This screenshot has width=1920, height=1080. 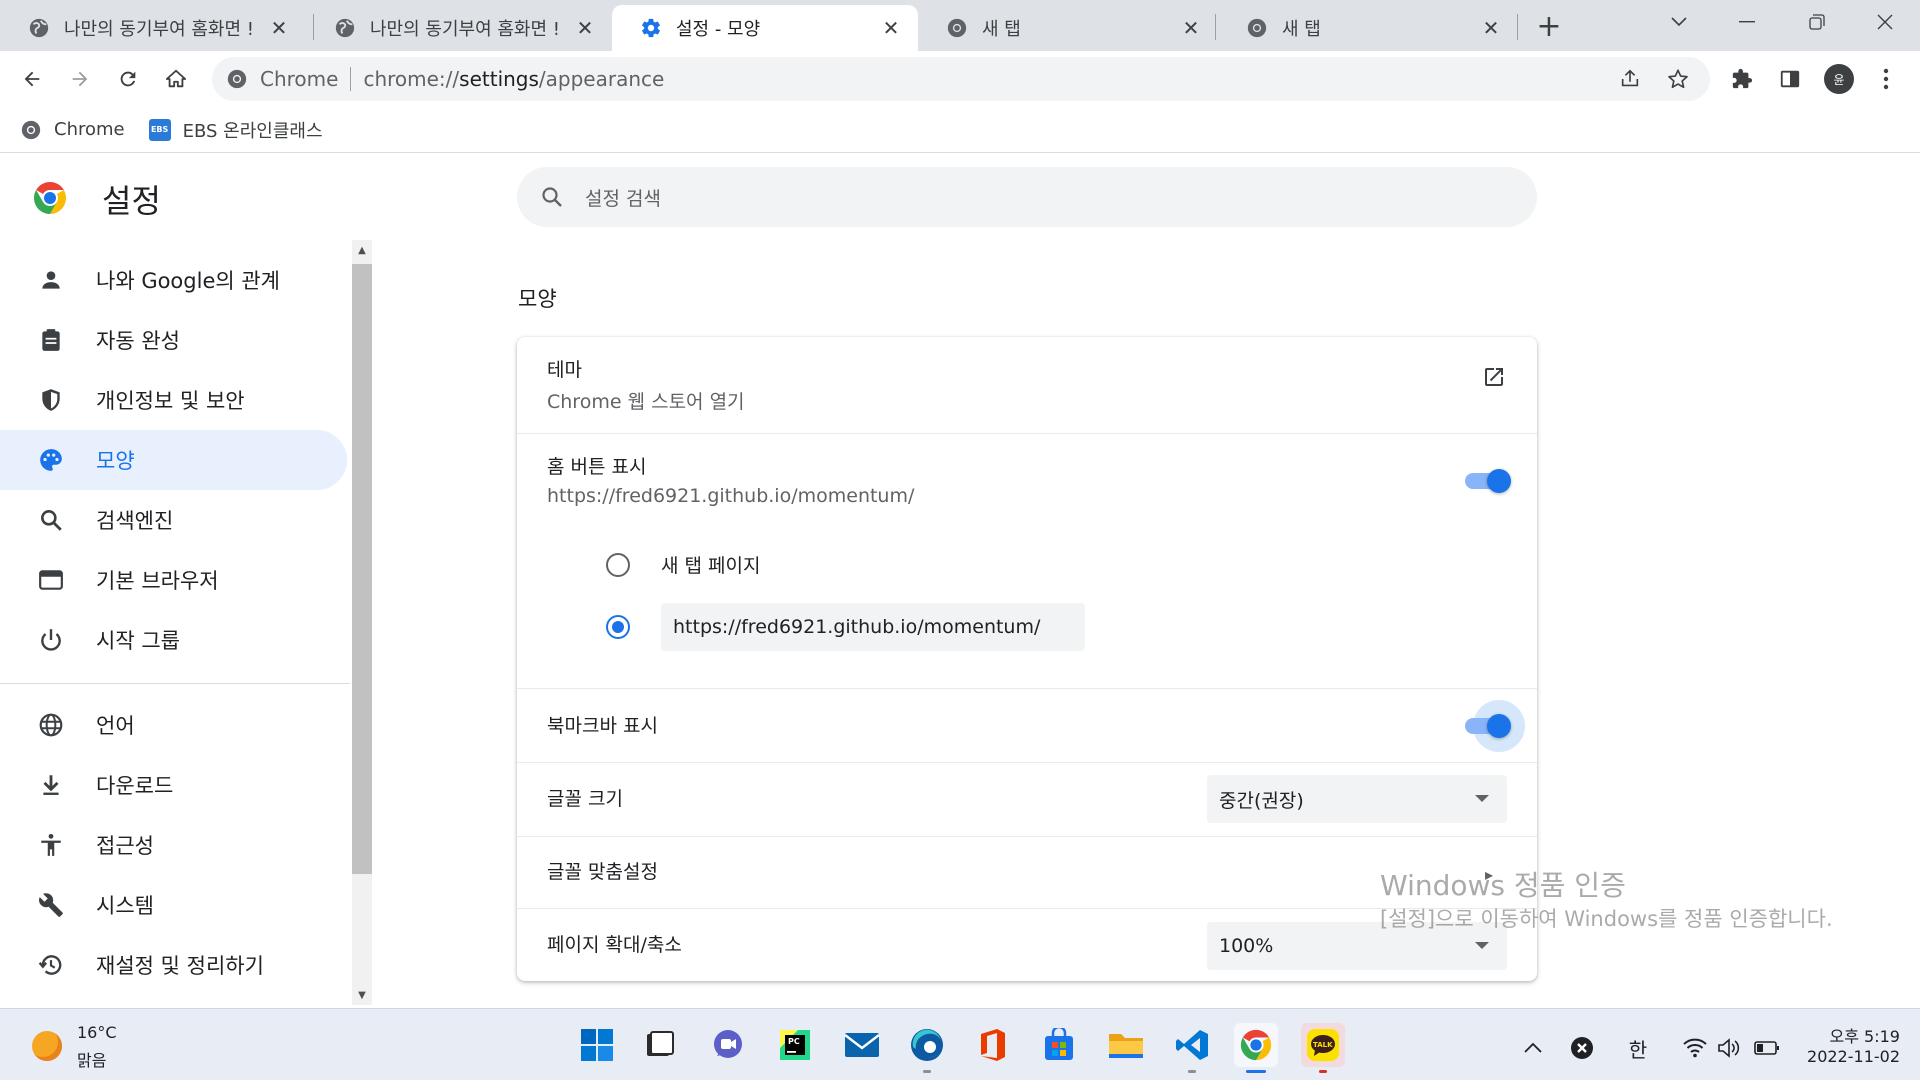 I want to click on sidebar-item-label: 검색엔진, so click(x=135, y=521).